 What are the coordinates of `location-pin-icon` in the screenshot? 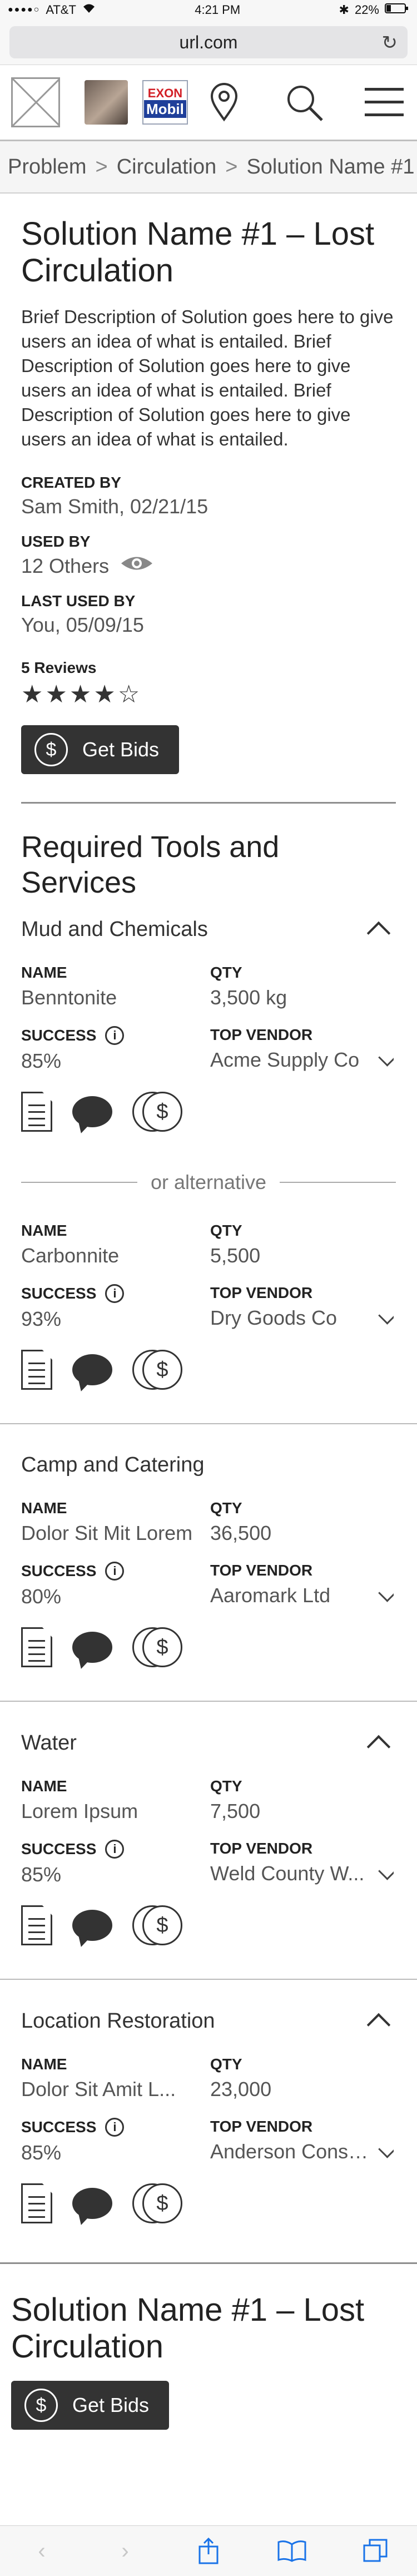 It's located at (224, 102).